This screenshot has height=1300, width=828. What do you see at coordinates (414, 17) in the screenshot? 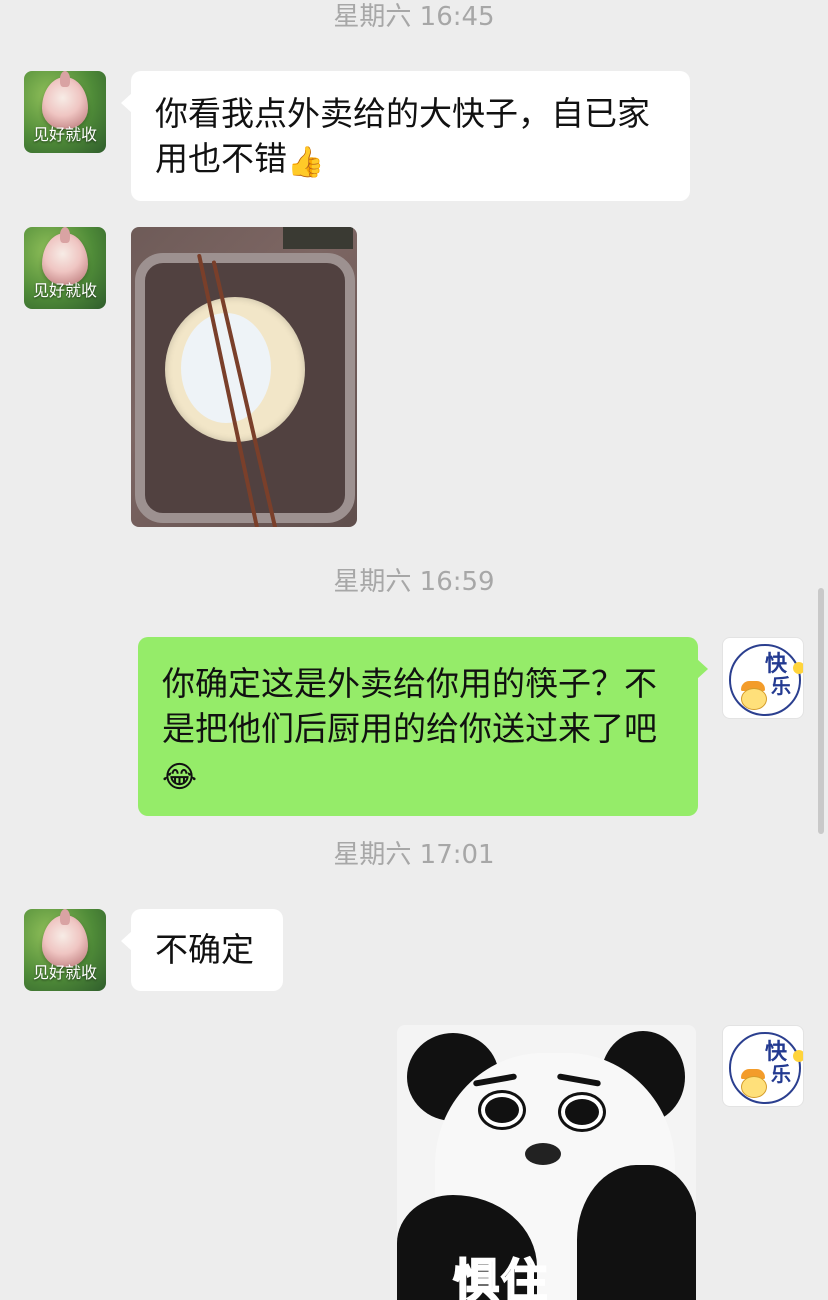
I see `timestamp: 星期六 16:45` at bounding box center [414, 17].